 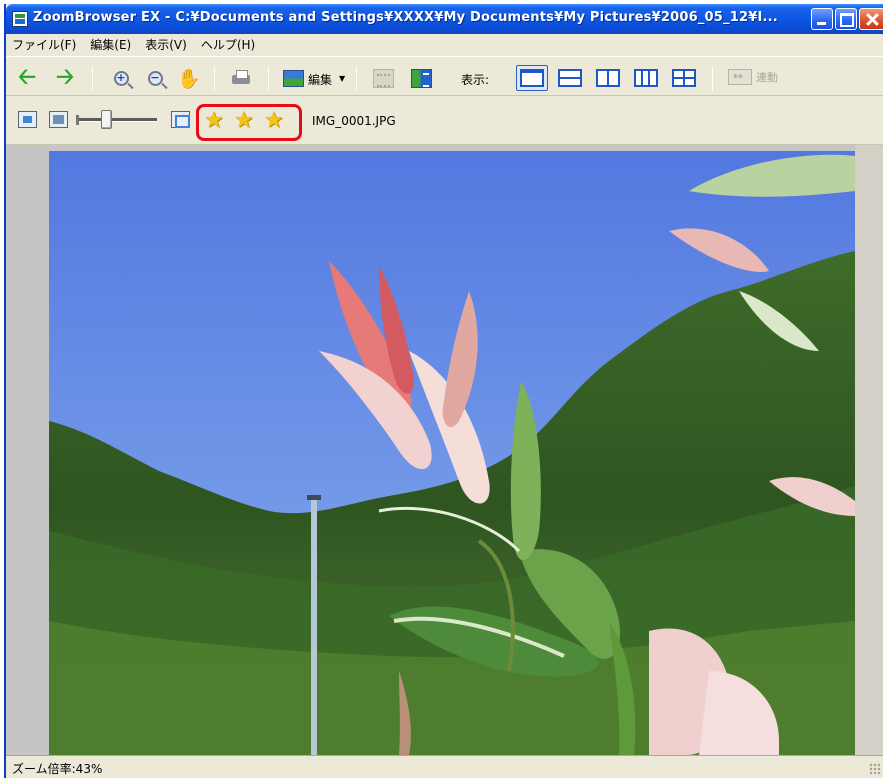 I want to click on quad-view-icon, so click(x=684, y=78).